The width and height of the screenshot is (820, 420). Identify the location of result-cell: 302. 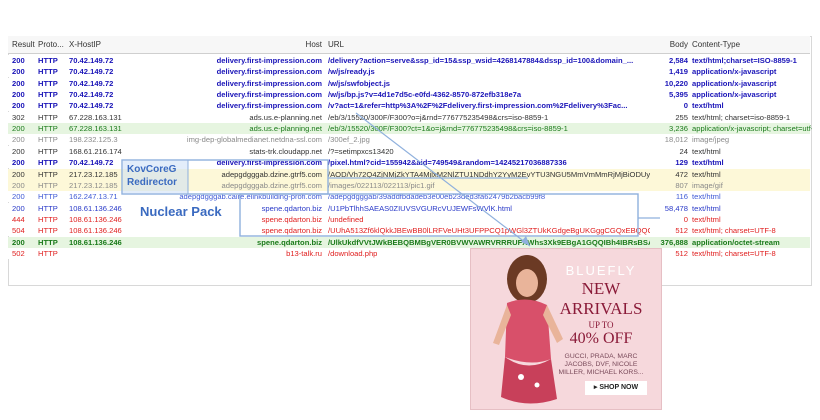
(18, 117).